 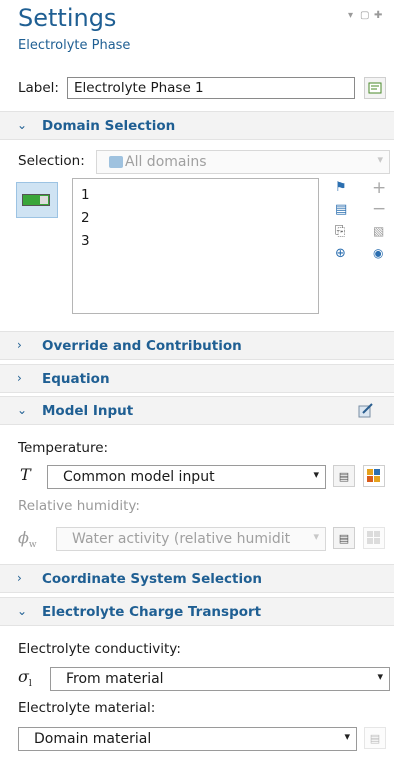 I want to click on temperature-symbol: T, so click(x=25, y=474).